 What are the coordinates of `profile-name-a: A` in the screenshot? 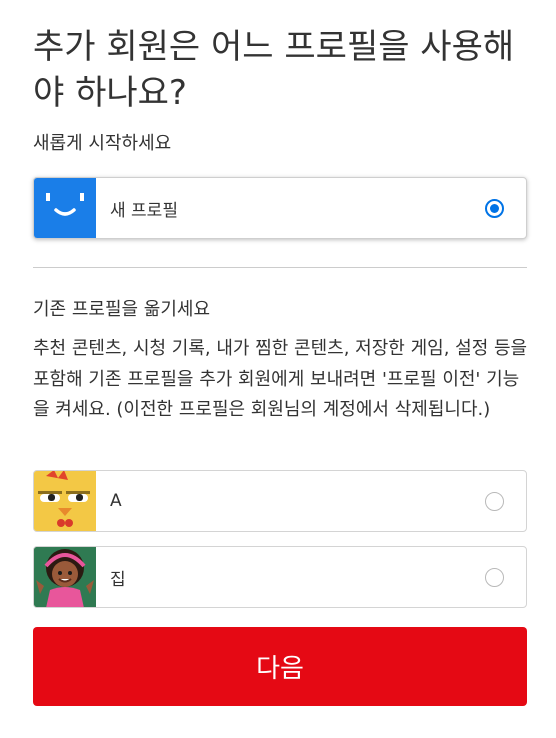 It's located at (116, 501).